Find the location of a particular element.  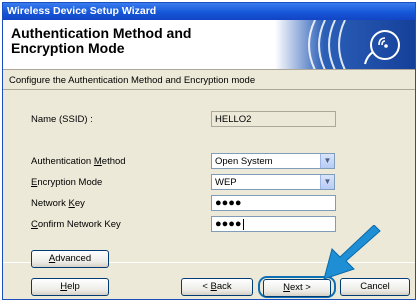

text-caret is located at coordinates (243, 224).